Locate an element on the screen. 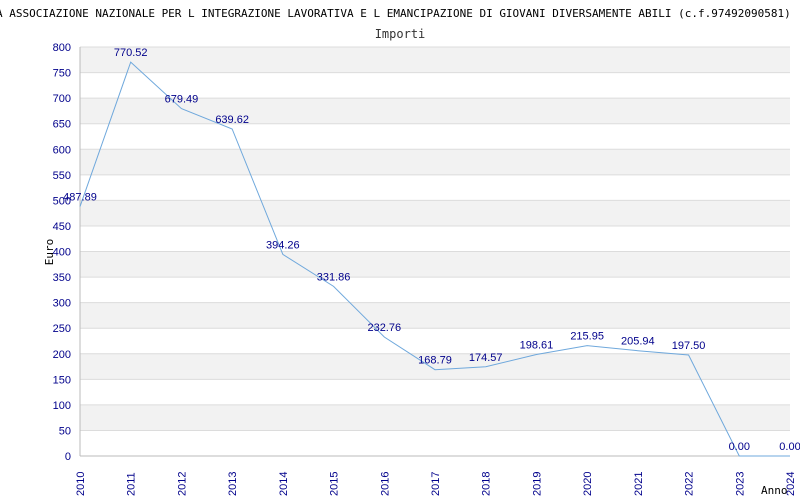 This screenshot has width=800, height=500. data-label: 679.49 is located at coordinates (182, 100).